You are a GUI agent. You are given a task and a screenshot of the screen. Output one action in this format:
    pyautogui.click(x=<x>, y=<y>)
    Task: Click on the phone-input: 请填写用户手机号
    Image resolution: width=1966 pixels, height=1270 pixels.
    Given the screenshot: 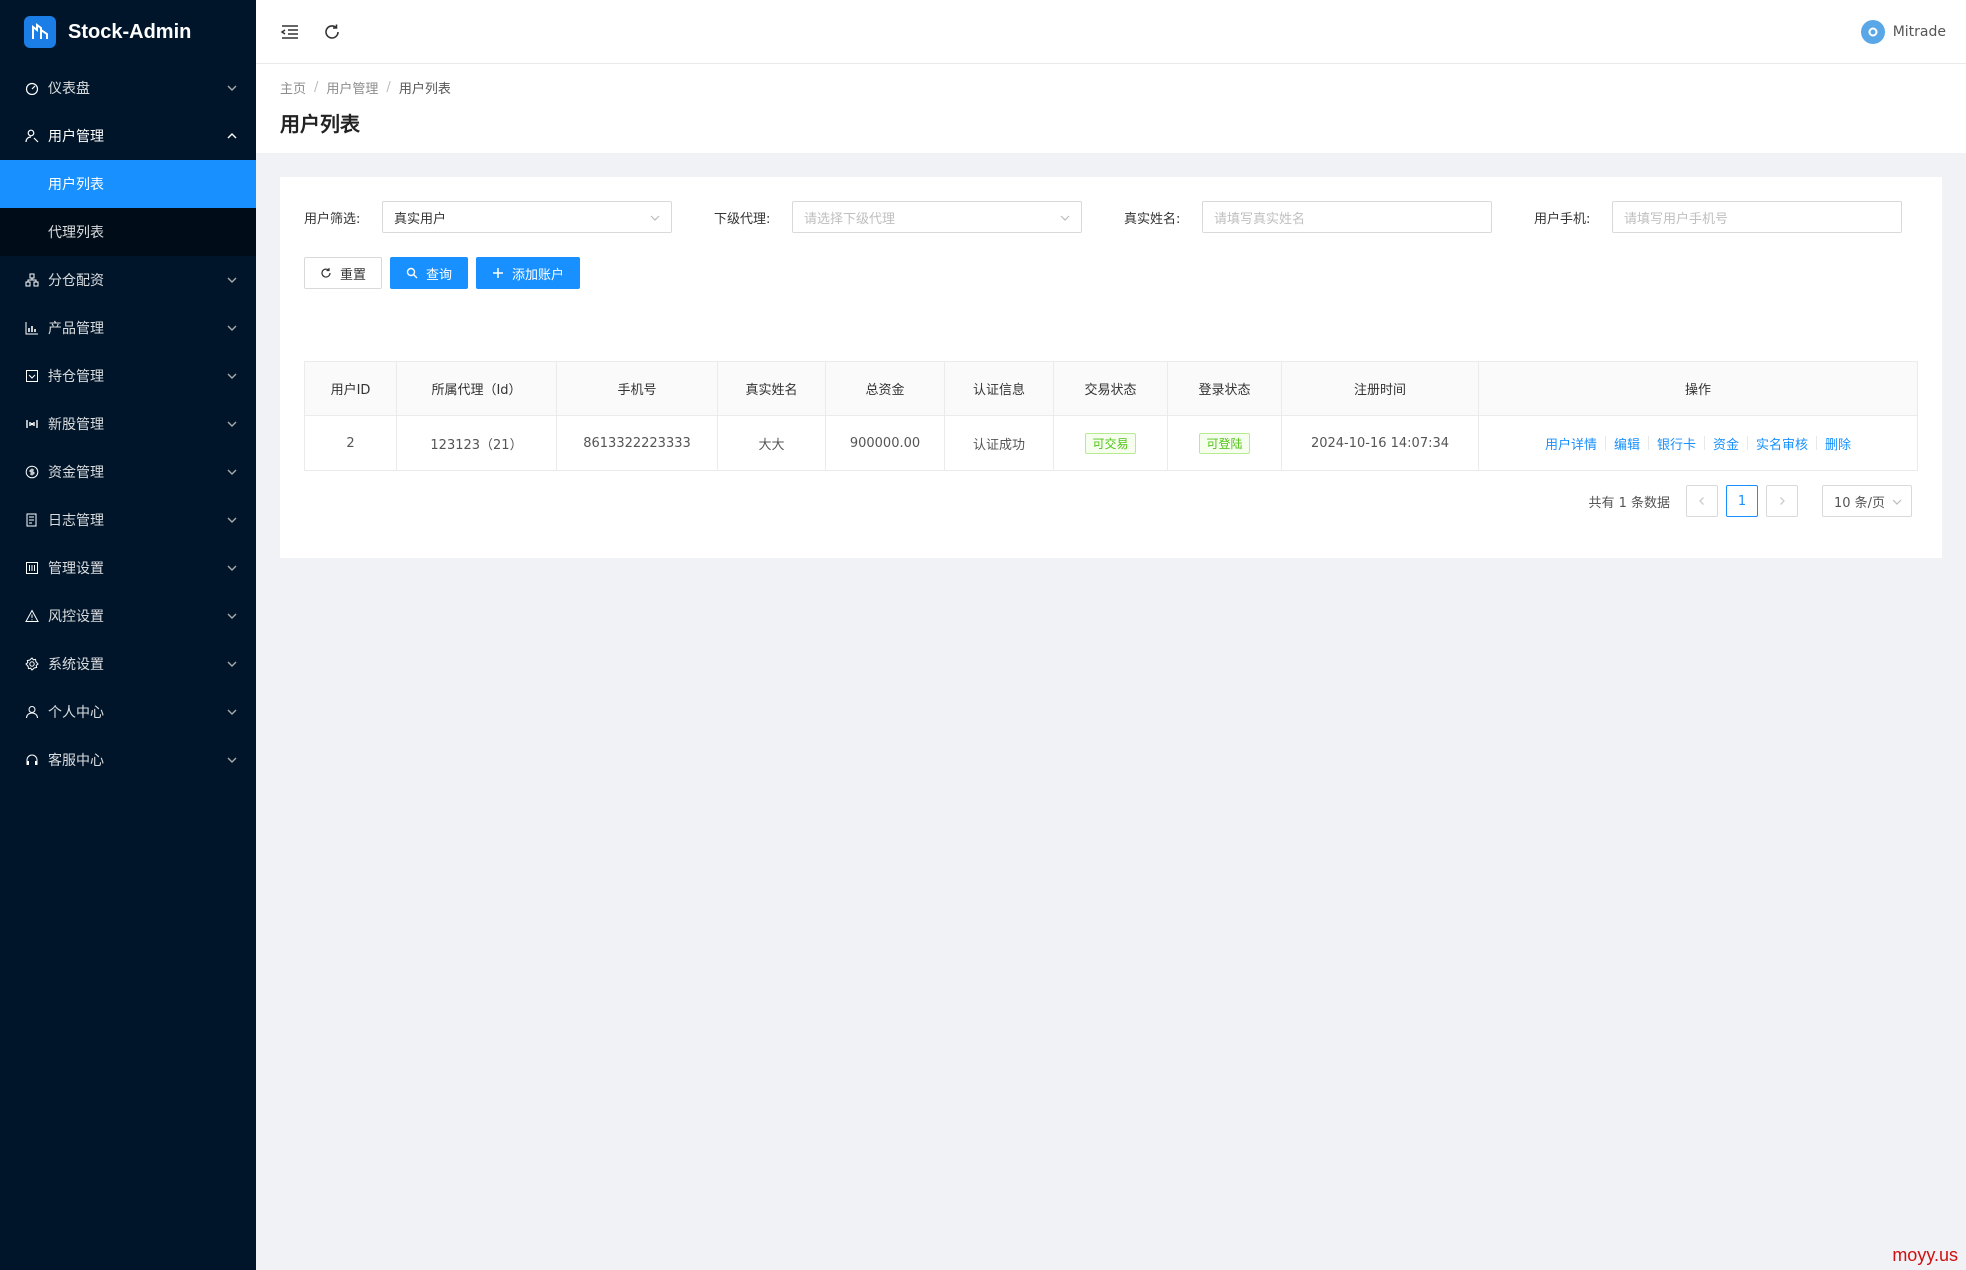 What is the action you would take?
    pyautogui.click(x=1757, y=217)
    